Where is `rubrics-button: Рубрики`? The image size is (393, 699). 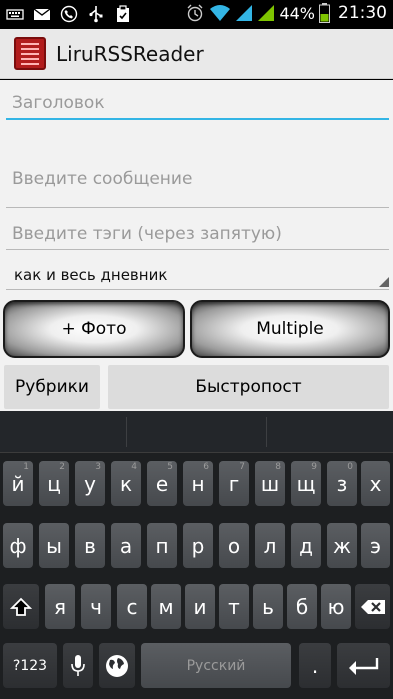 rubrics-button: Рубрики is located at coordinates (52, 387).